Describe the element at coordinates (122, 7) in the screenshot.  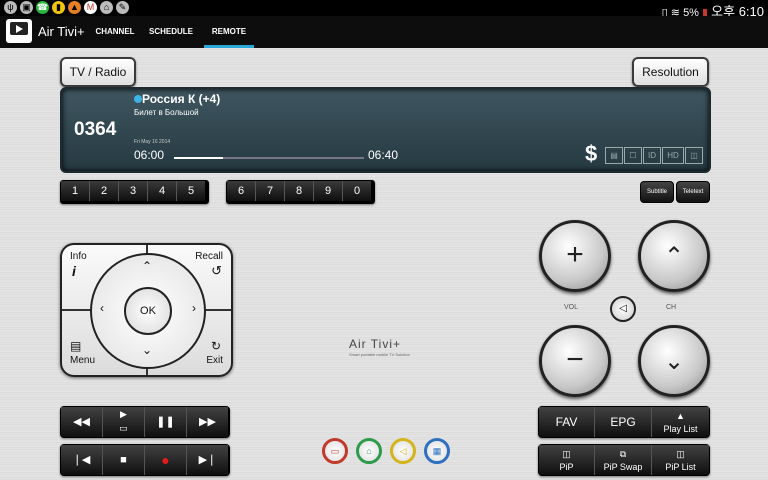
I see `brush-icon: ✎` at that location.